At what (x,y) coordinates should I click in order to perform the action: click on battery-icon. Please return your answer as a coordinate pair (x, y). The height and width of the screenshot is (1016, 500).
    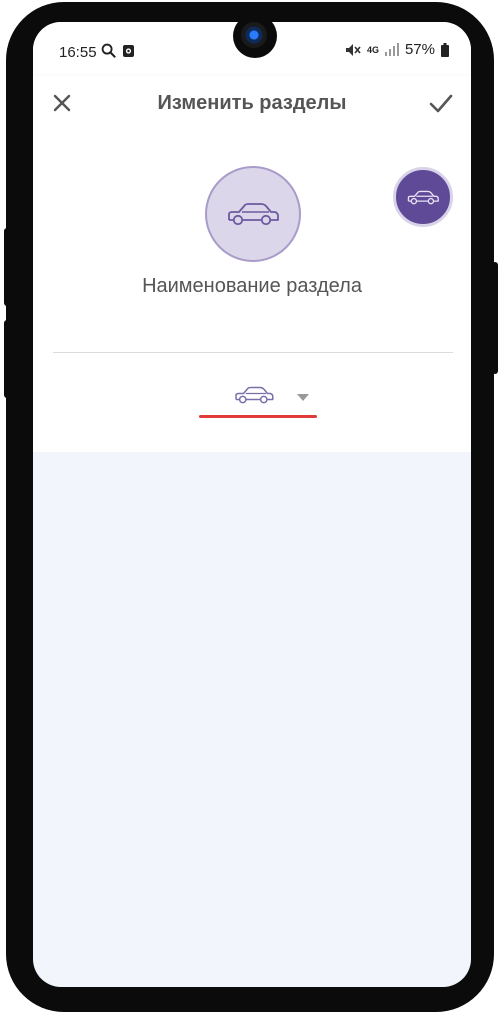
    Looking at the image, I should click on (445, 49).